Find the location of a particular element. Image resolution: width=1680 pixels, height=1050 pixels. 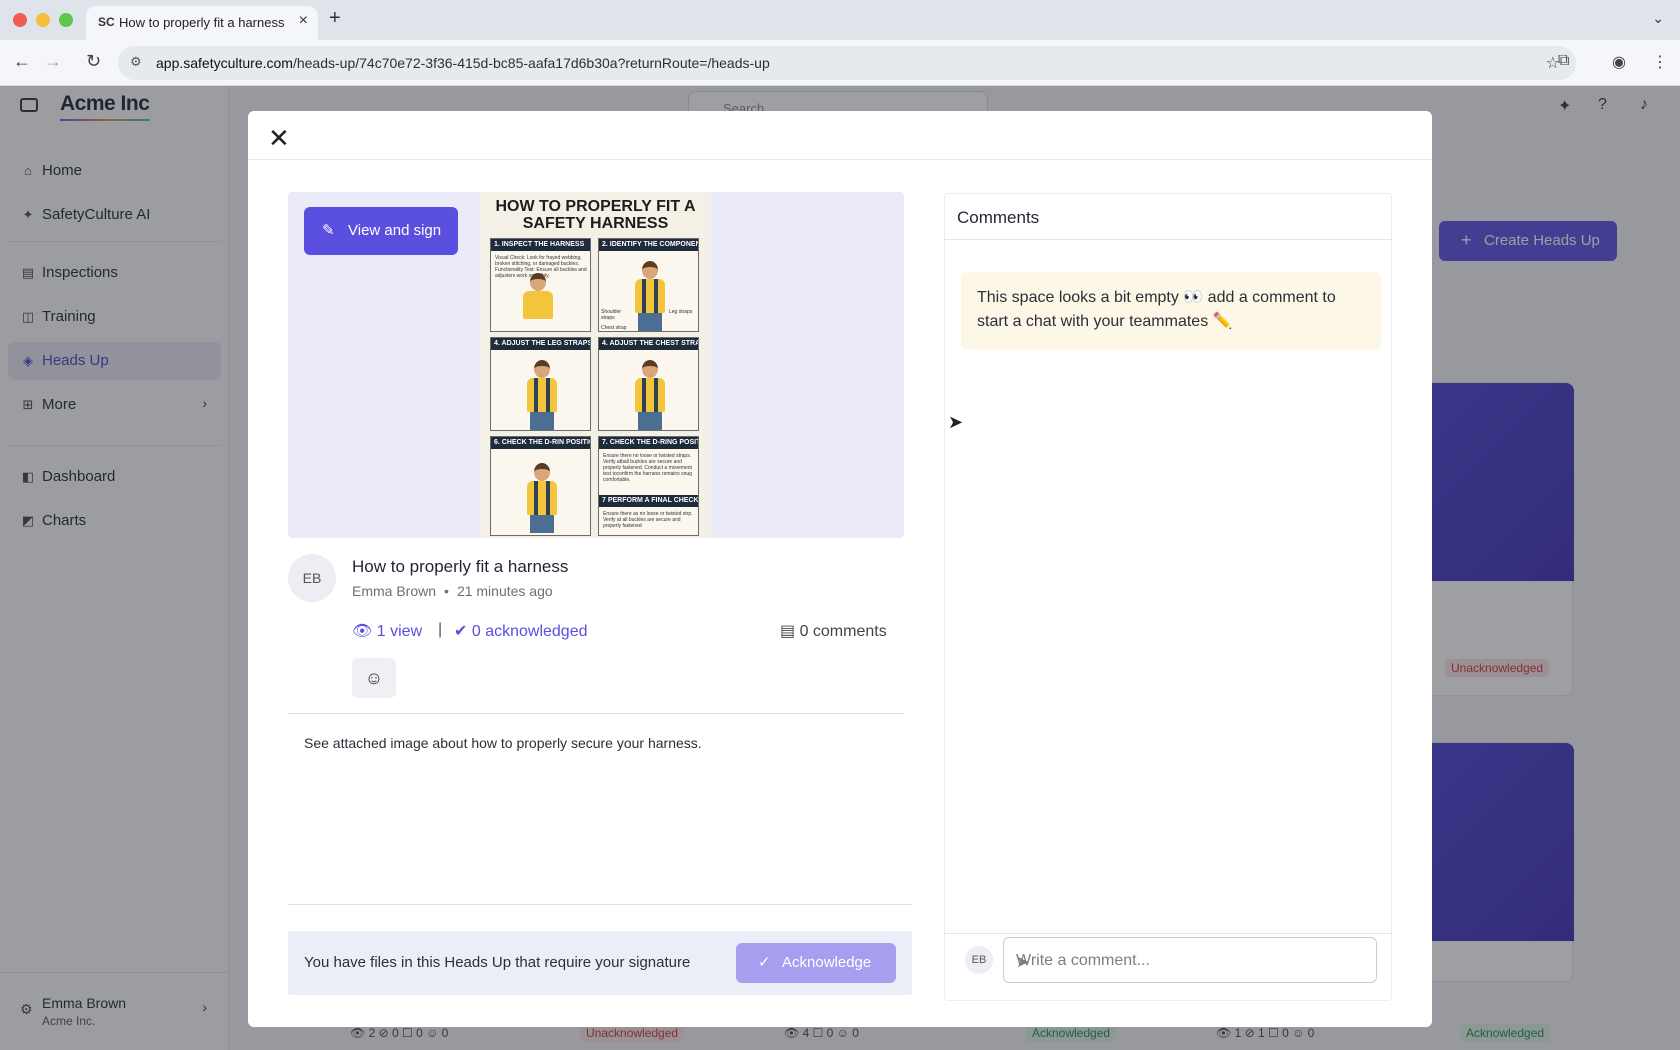

poster-panel: 6. CHECK THE D-RIN POSITION is located at coordinates (540, 486).